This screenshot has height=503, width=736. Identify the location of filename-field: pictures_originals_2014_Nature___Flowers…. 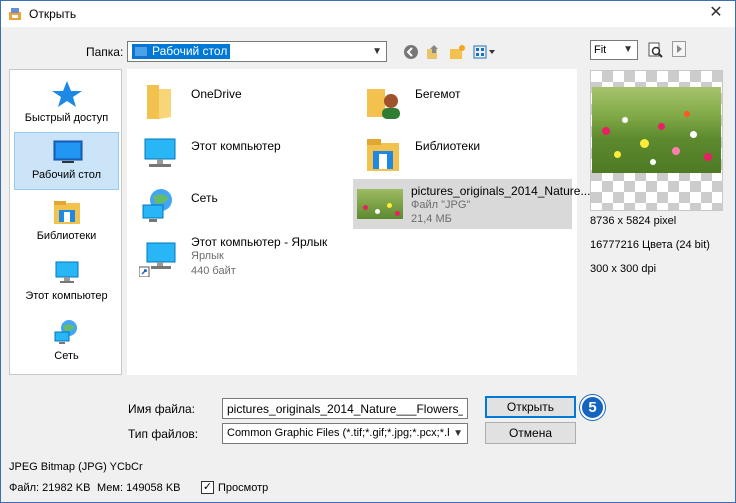
(345, 408).